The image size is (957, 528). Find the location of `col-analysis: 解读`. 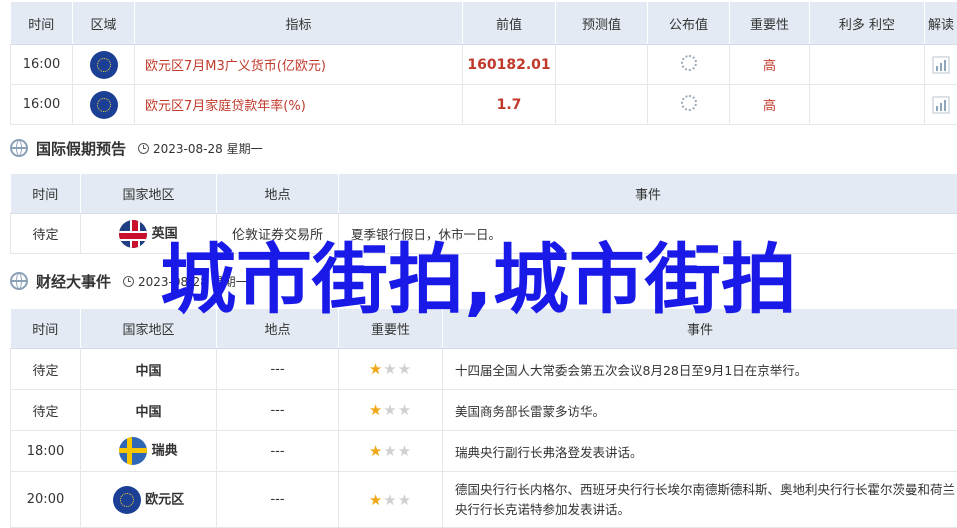

col-analysis: 解读 is located at coordinates (941, 23).